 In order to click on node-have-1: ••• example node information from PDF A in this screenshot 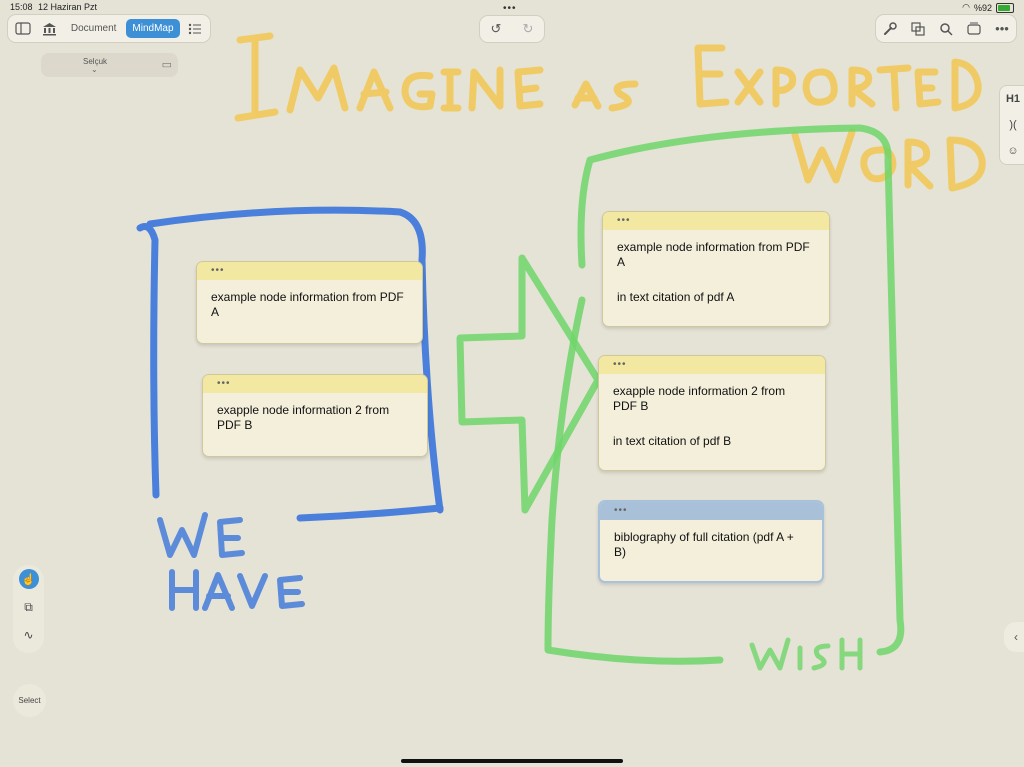, I will do `click(309, 302)`.